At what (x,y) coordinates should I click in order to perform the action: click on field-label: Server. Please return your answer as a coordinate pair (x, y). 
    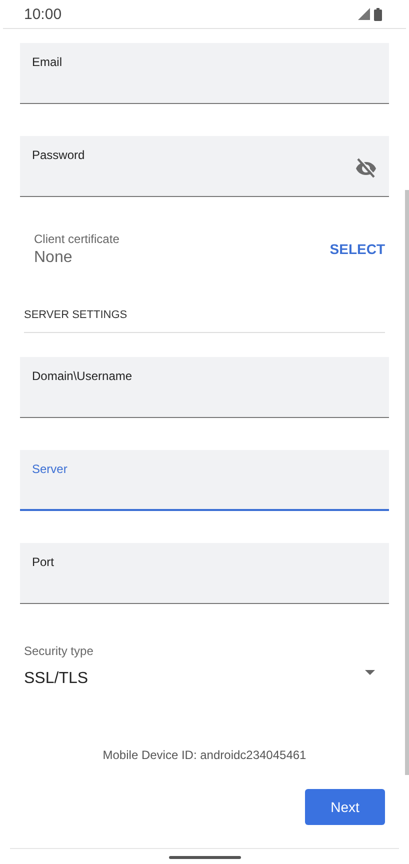
    Looking at the image, I should click on (50, 469).